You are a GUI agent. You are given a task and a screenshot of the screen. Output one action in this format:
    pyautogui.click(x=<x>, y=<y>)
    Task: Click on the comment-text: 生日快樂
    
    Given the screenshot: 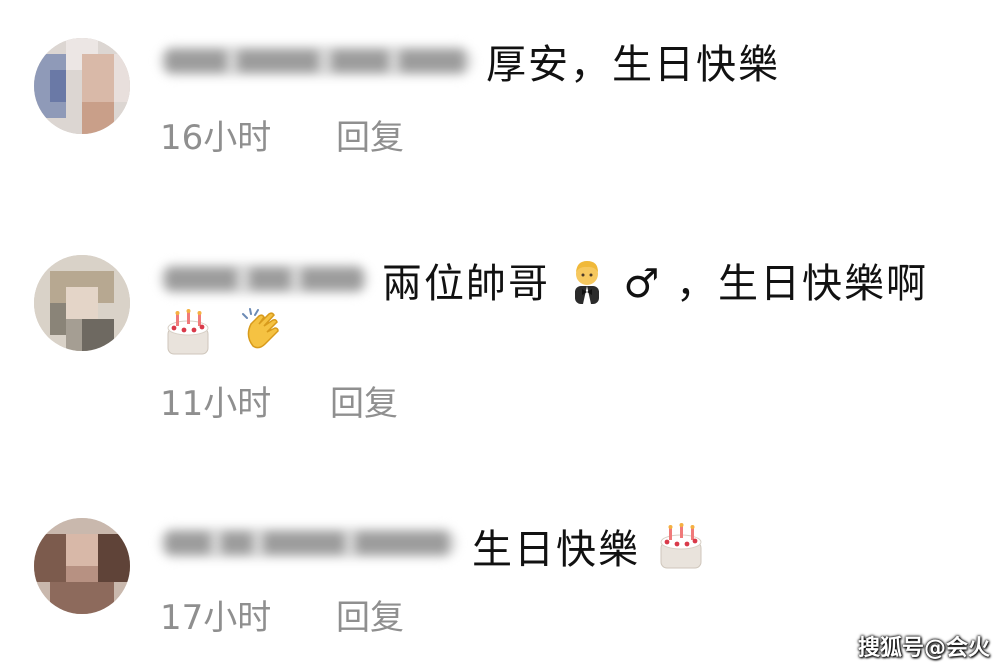 What is the action you would take?
    pyautogui.click(x=589, y=552)
    